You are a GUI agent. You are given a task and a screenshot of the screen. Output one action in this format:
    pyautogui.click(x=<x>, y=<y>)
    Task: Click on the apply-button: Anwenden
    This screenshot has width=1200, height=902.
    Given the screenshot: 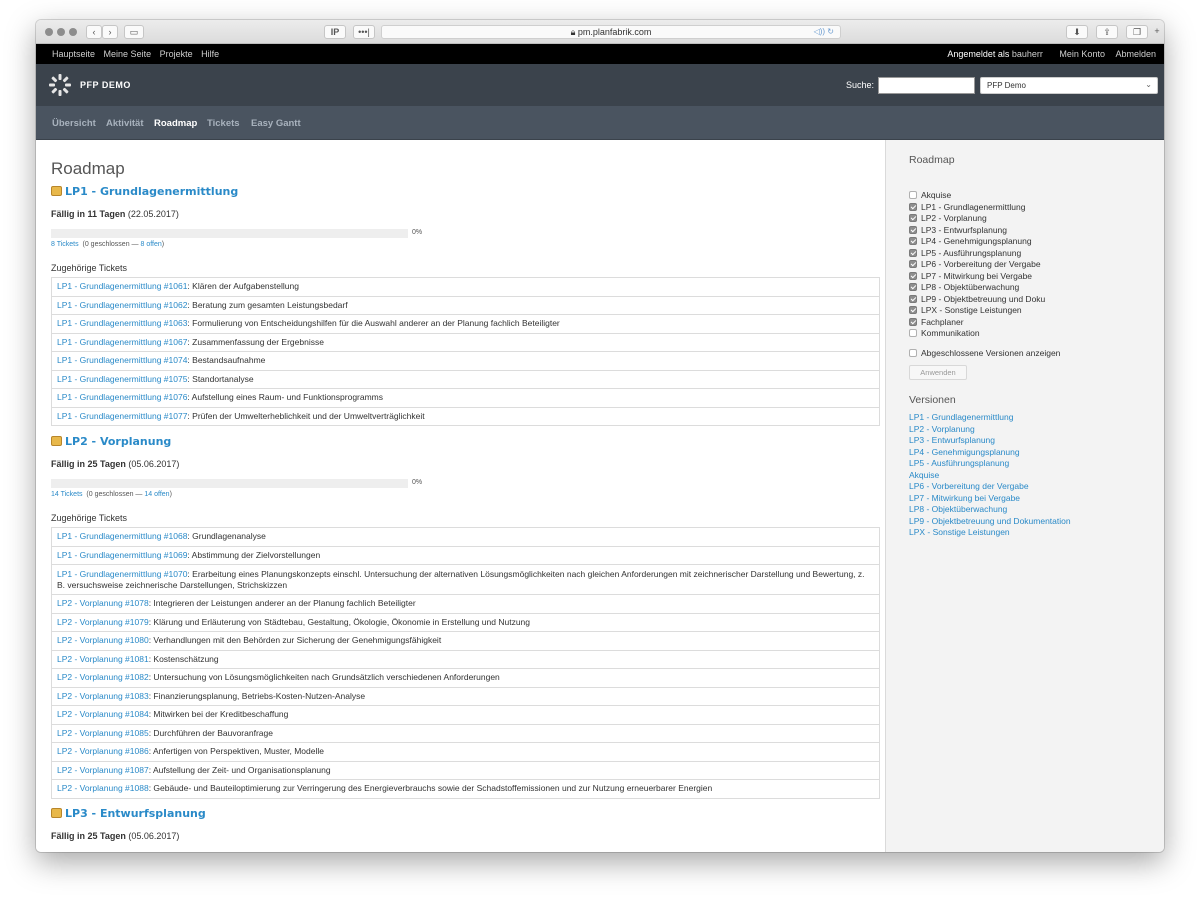 What is the action you would take?
    pyautogui.click(x=938, y=372)
    